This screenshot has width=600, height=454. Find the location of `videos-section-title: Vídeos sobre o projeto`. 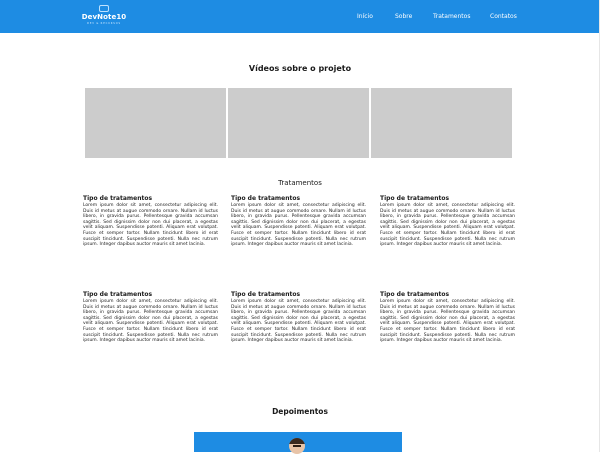

videos-section-title: Vídeos sobre o projeto is located at coordinates (300, 68).